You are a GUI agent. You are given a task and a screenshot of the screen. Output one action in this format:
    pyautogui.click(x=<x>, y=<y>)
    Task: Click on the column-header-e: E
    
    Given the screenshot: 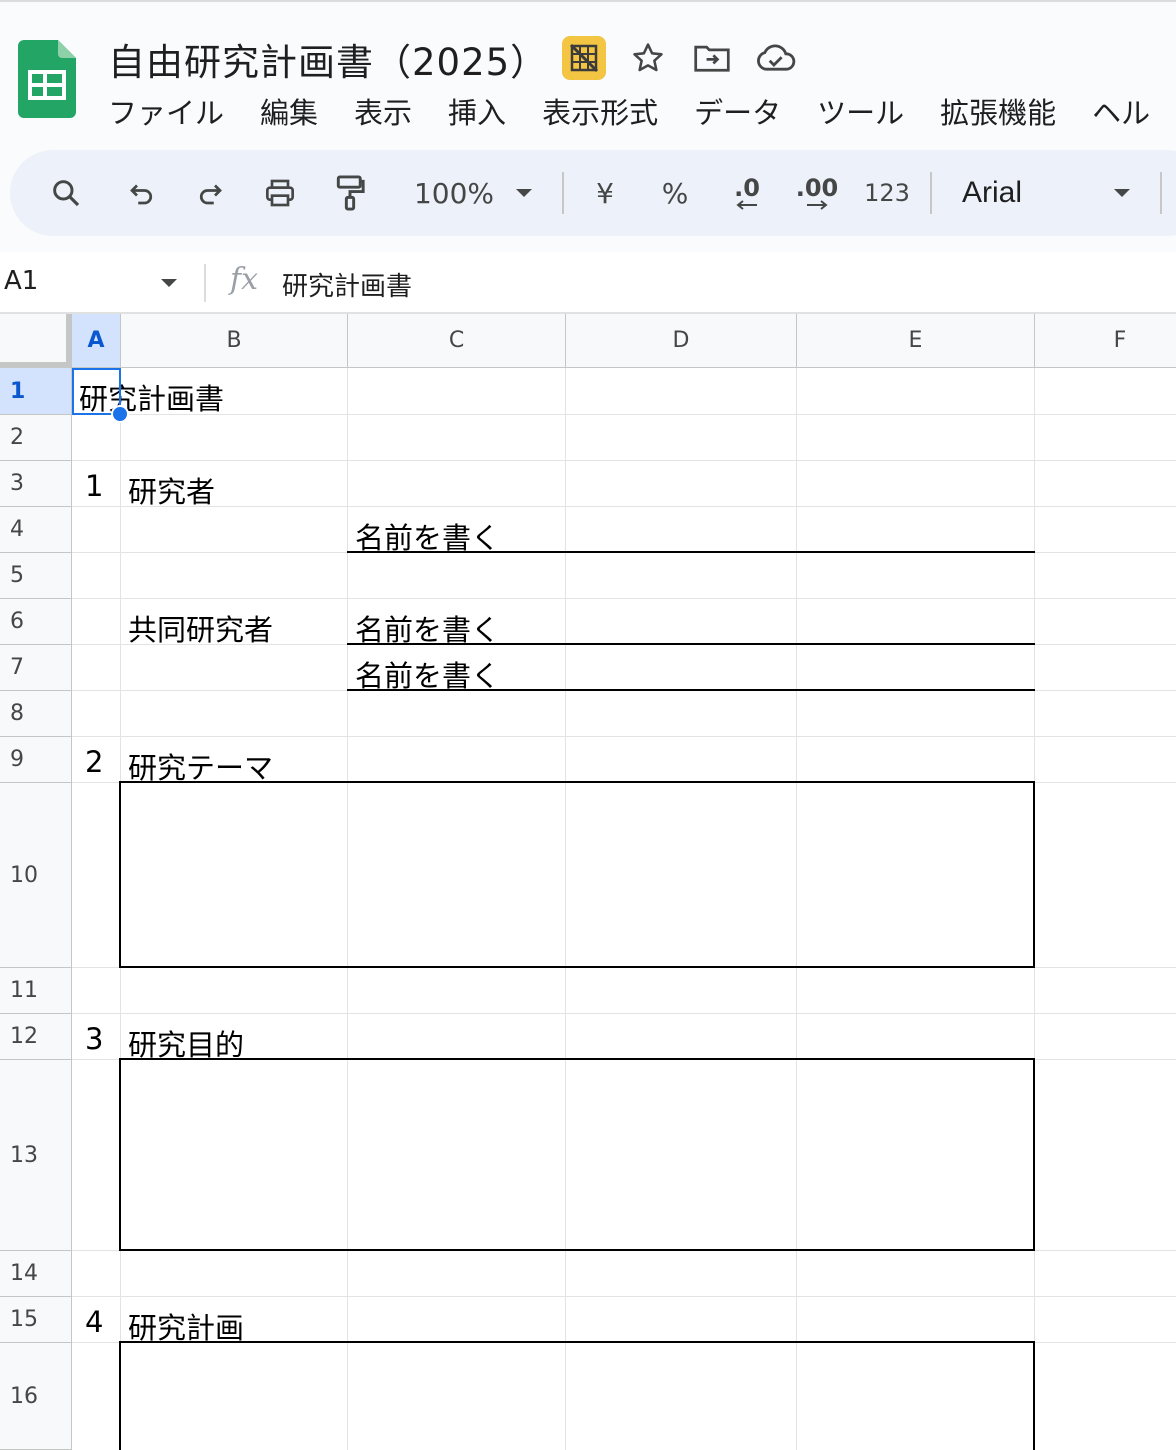 What is the action you would take?
    pyautogui.click(x=916, y=341)
    